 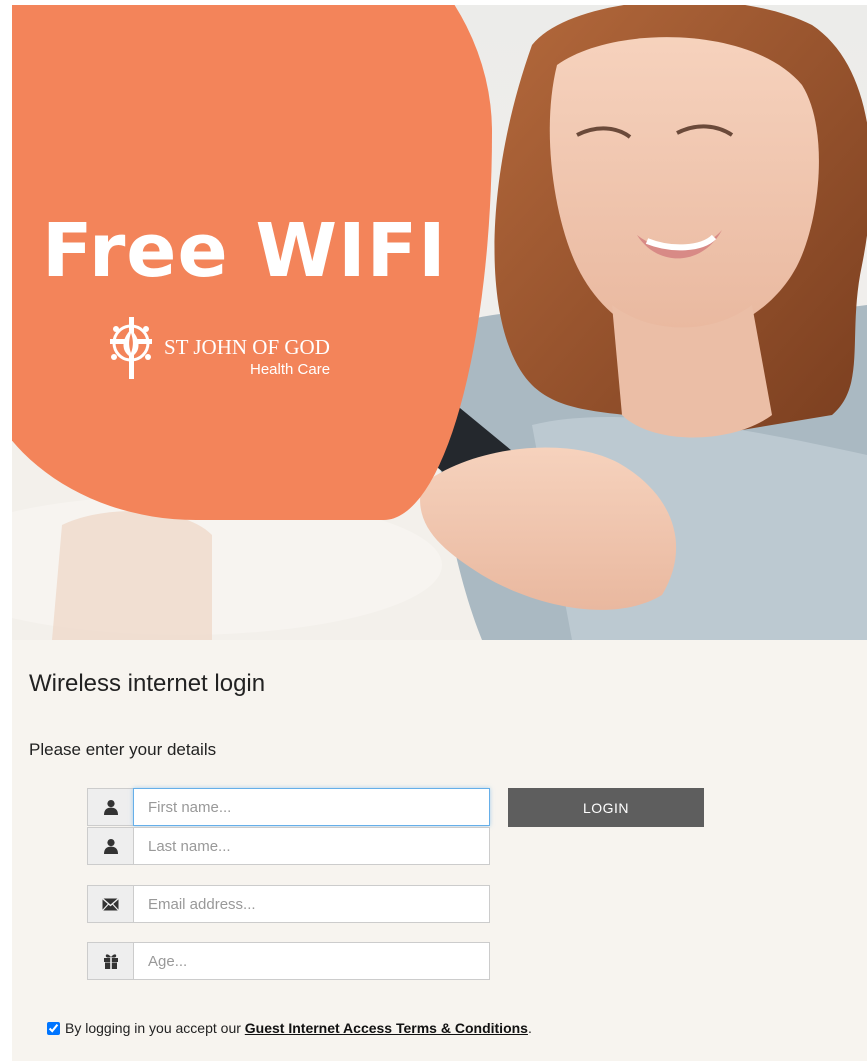 What do you see at coordinates (311, 807) in the screenshot?
I see `first-name-input` at bounding box center [311, 807].